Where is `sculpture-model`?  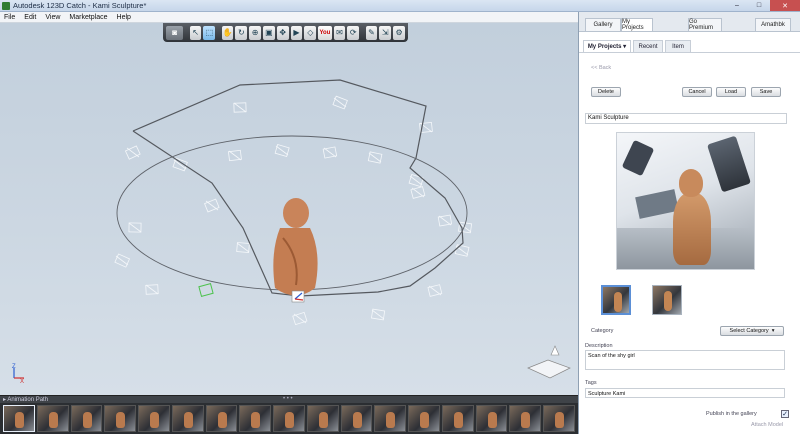
sculpture-model is located at coordinates (295, 247).